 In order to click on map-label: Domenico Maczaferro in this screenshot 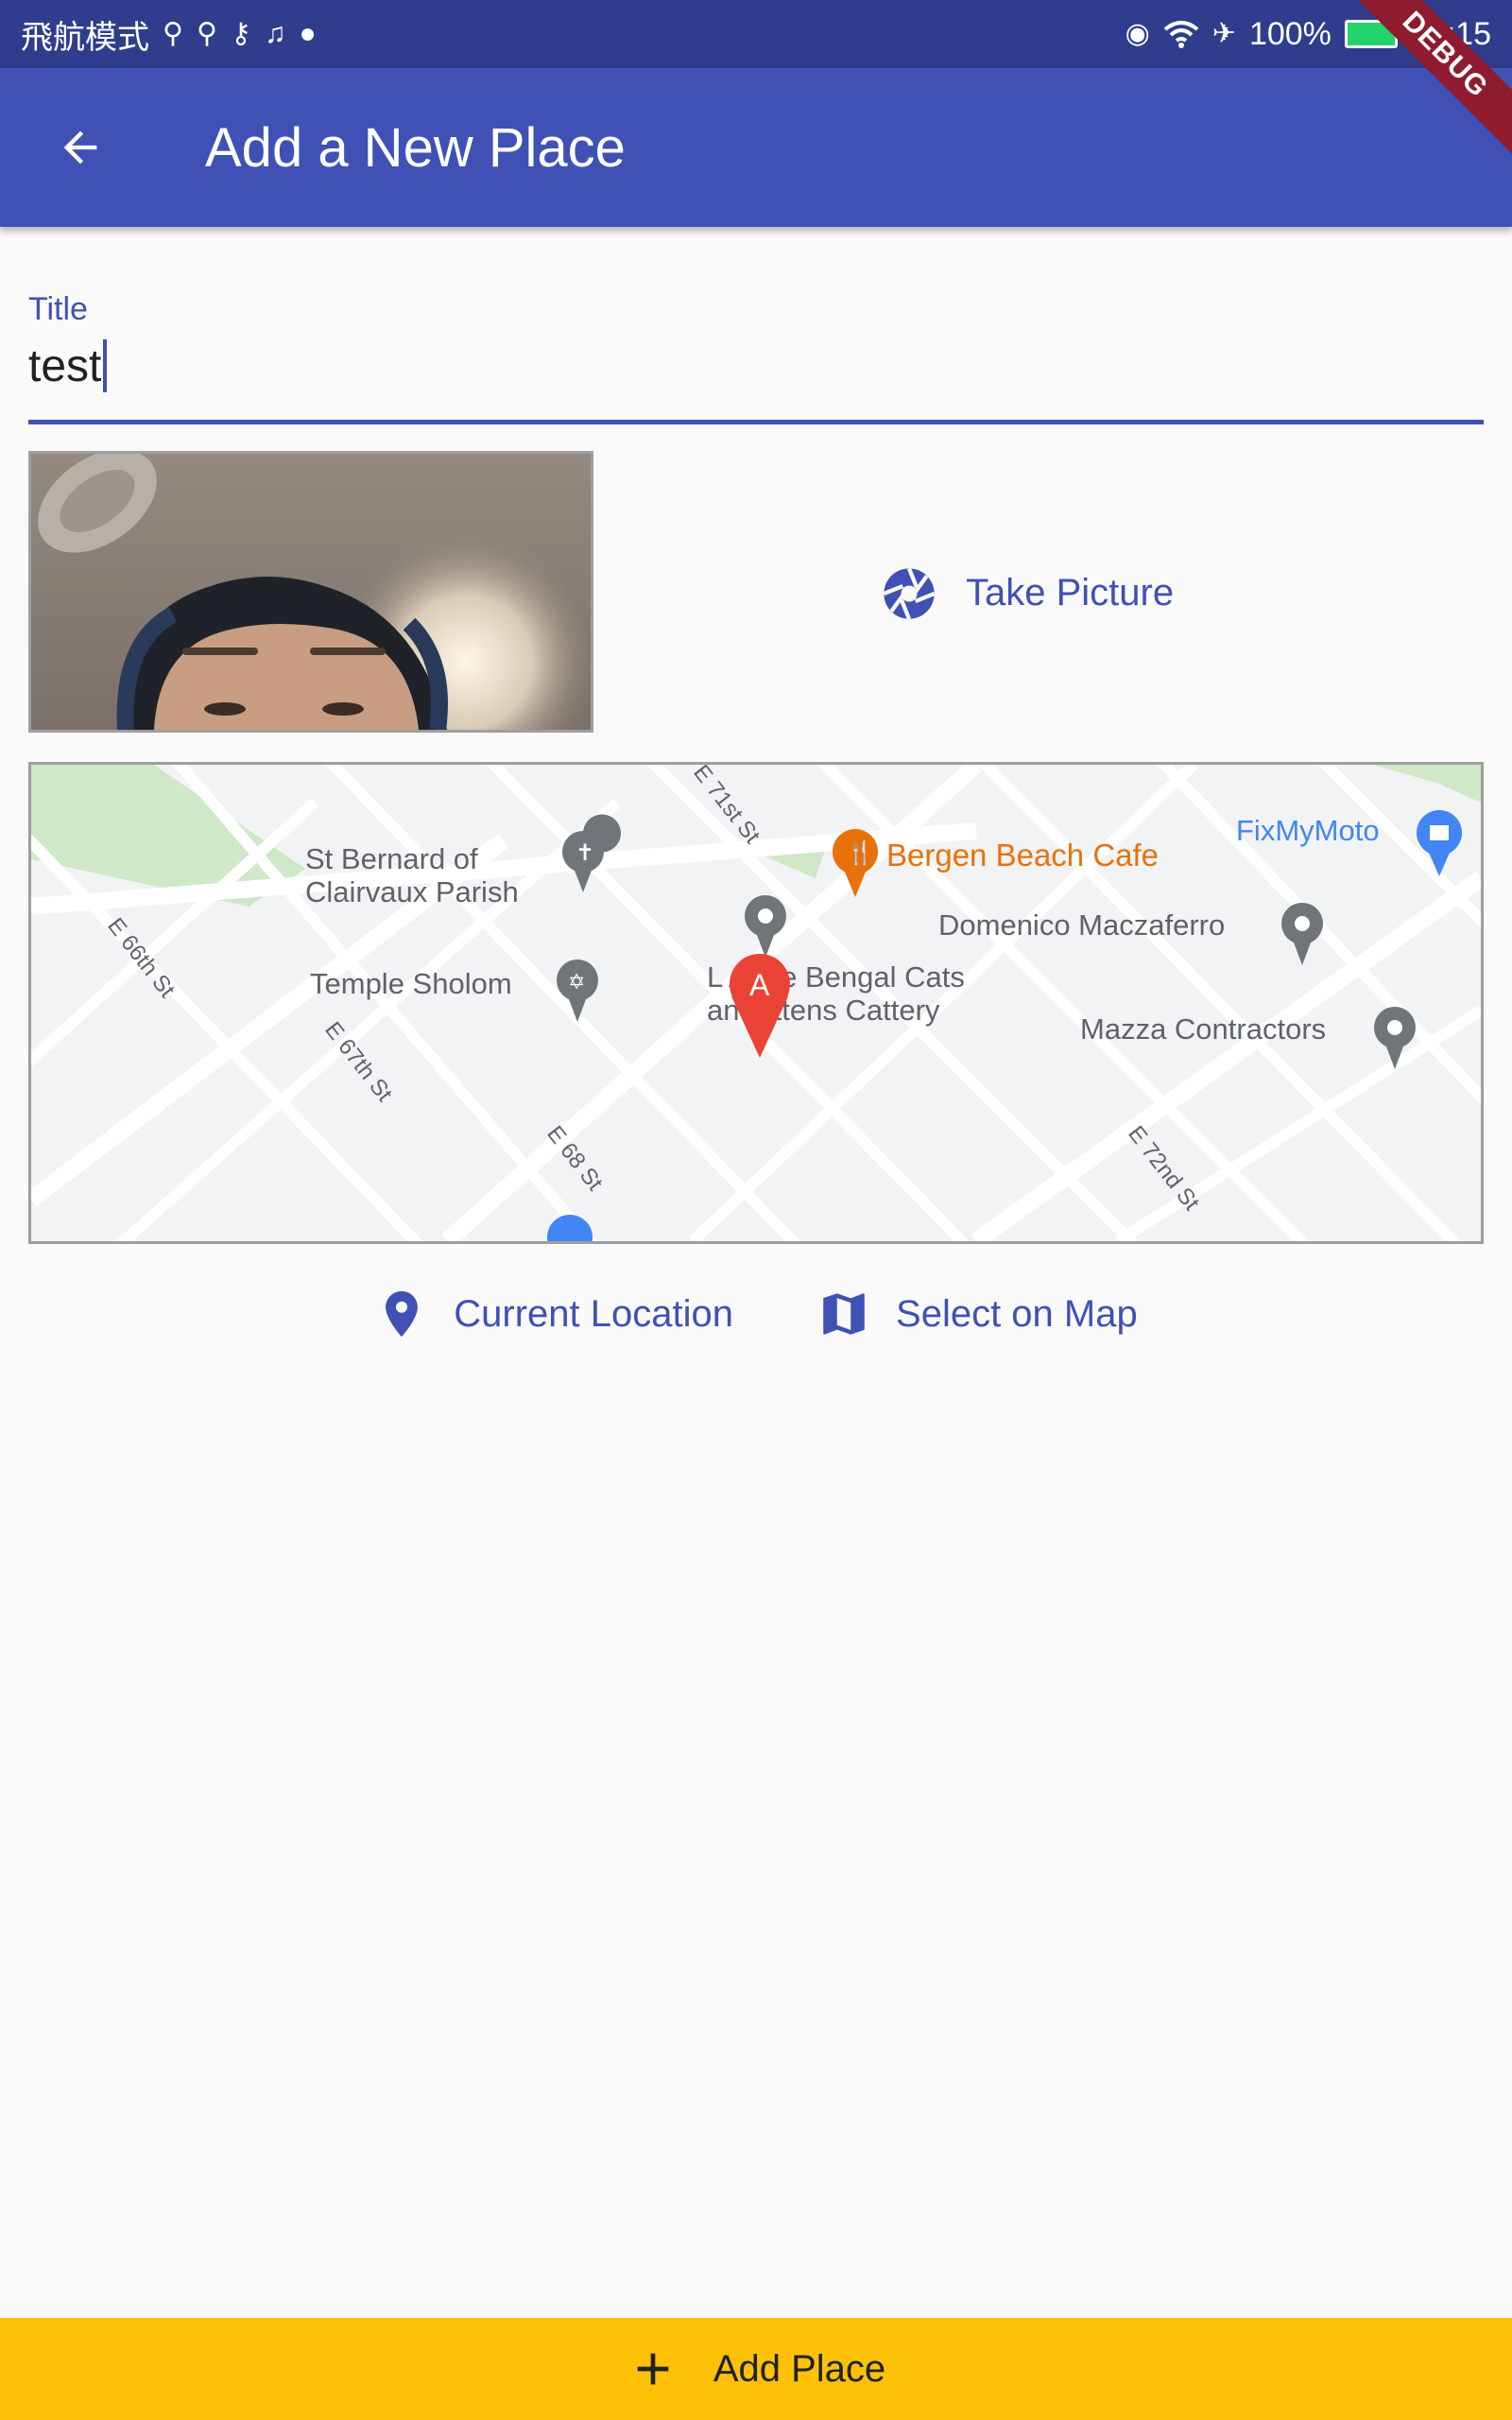, I will do `click(1081, 925)`.